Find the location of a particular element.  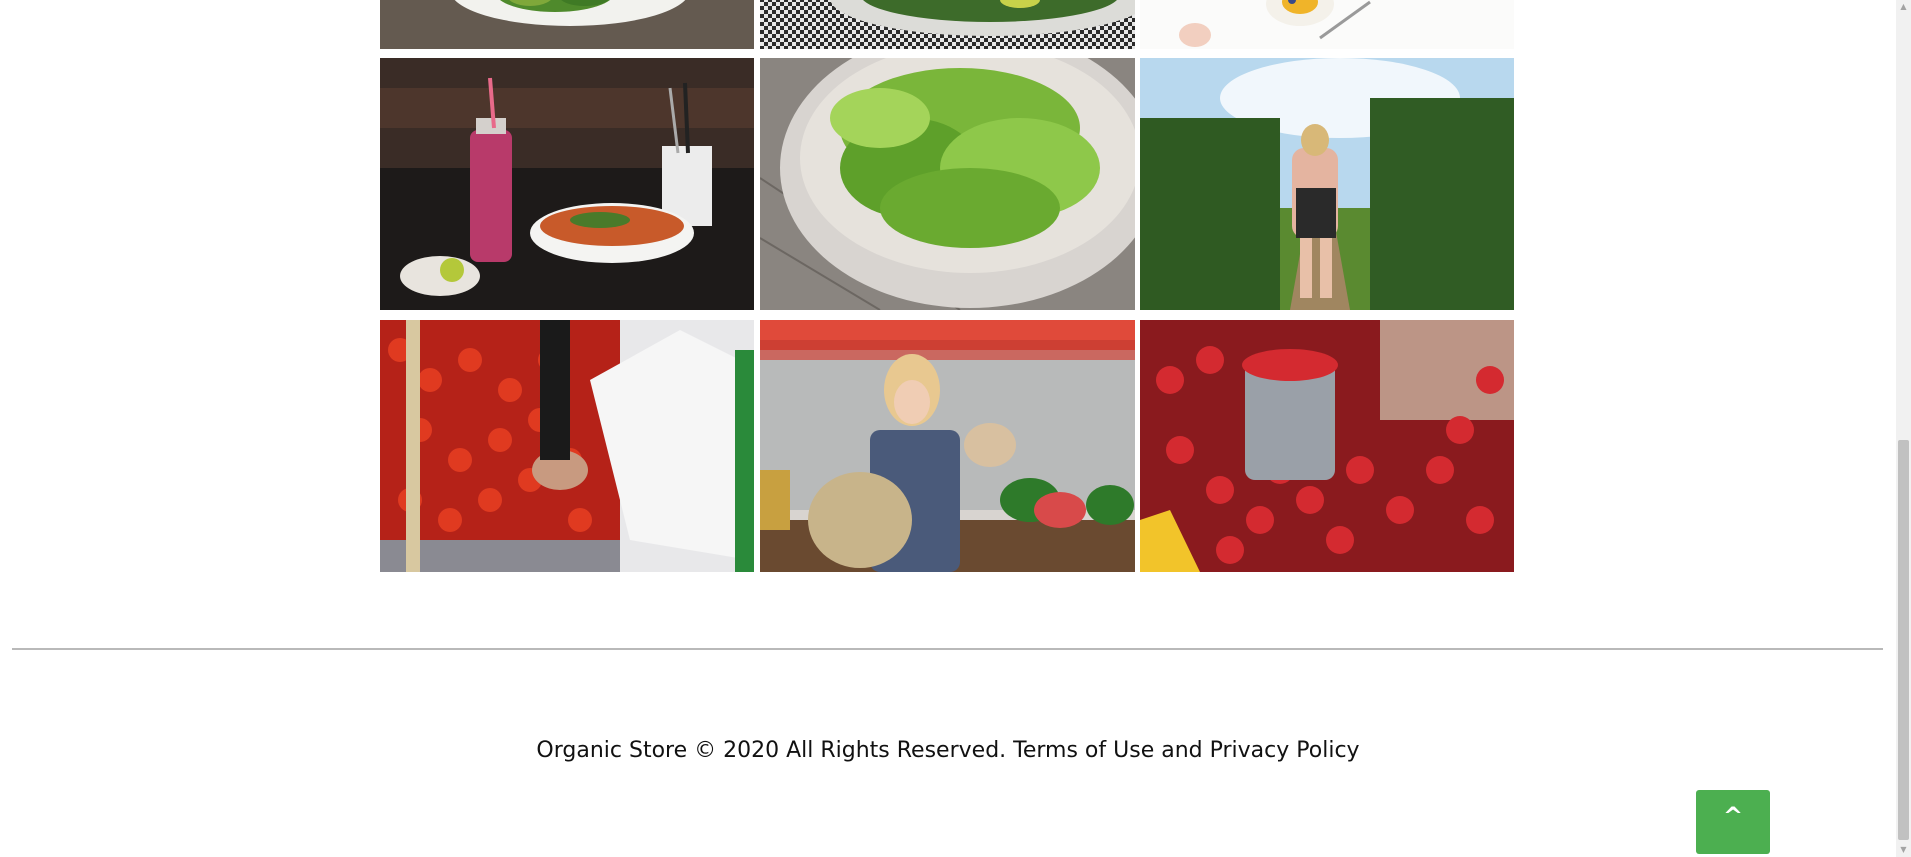

scrollbar-thumb is located at coordinates (1903, 640).